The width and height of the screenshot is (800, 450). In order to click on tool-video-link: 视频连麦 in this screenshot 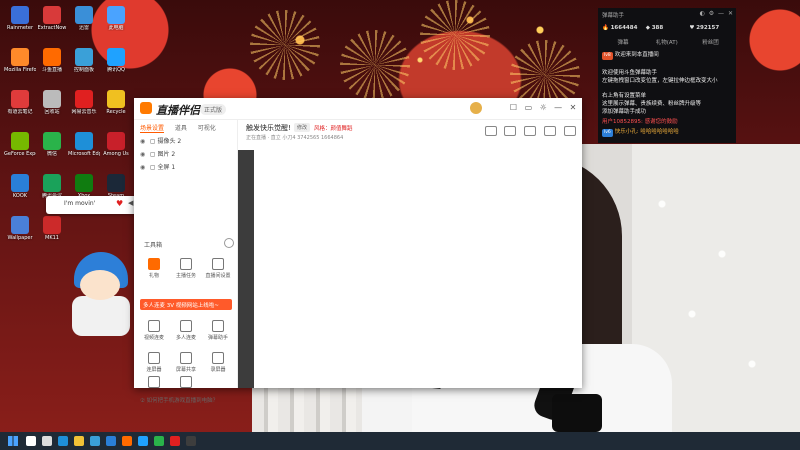, I will do `click(154, 330)`.